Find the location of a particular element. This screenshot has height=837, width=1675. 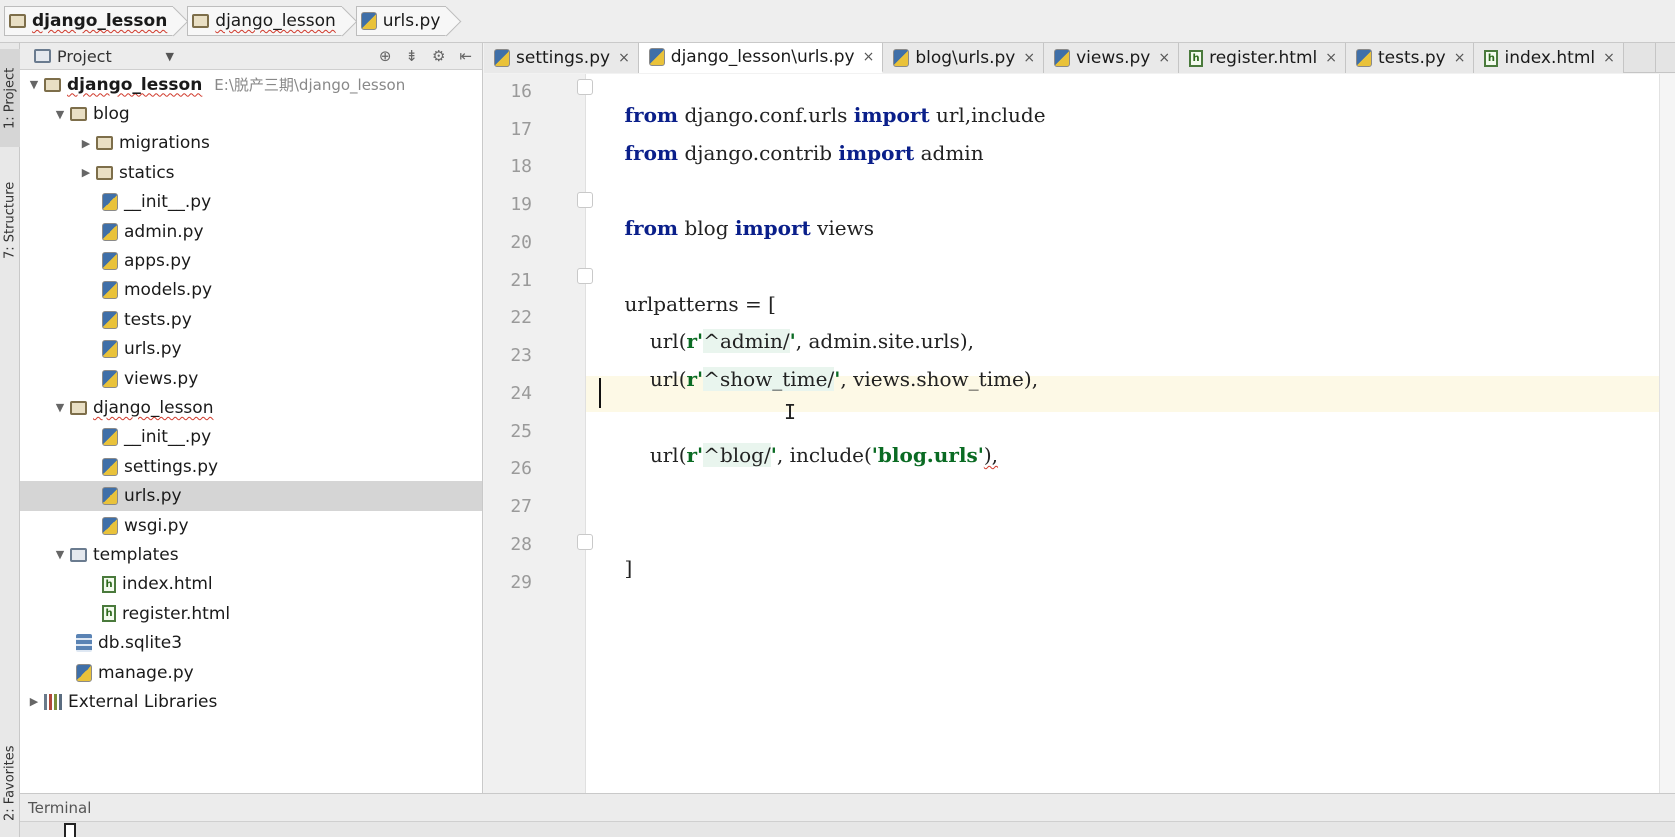

tree-item-file: apps.py is located at coordinates (251, 260).